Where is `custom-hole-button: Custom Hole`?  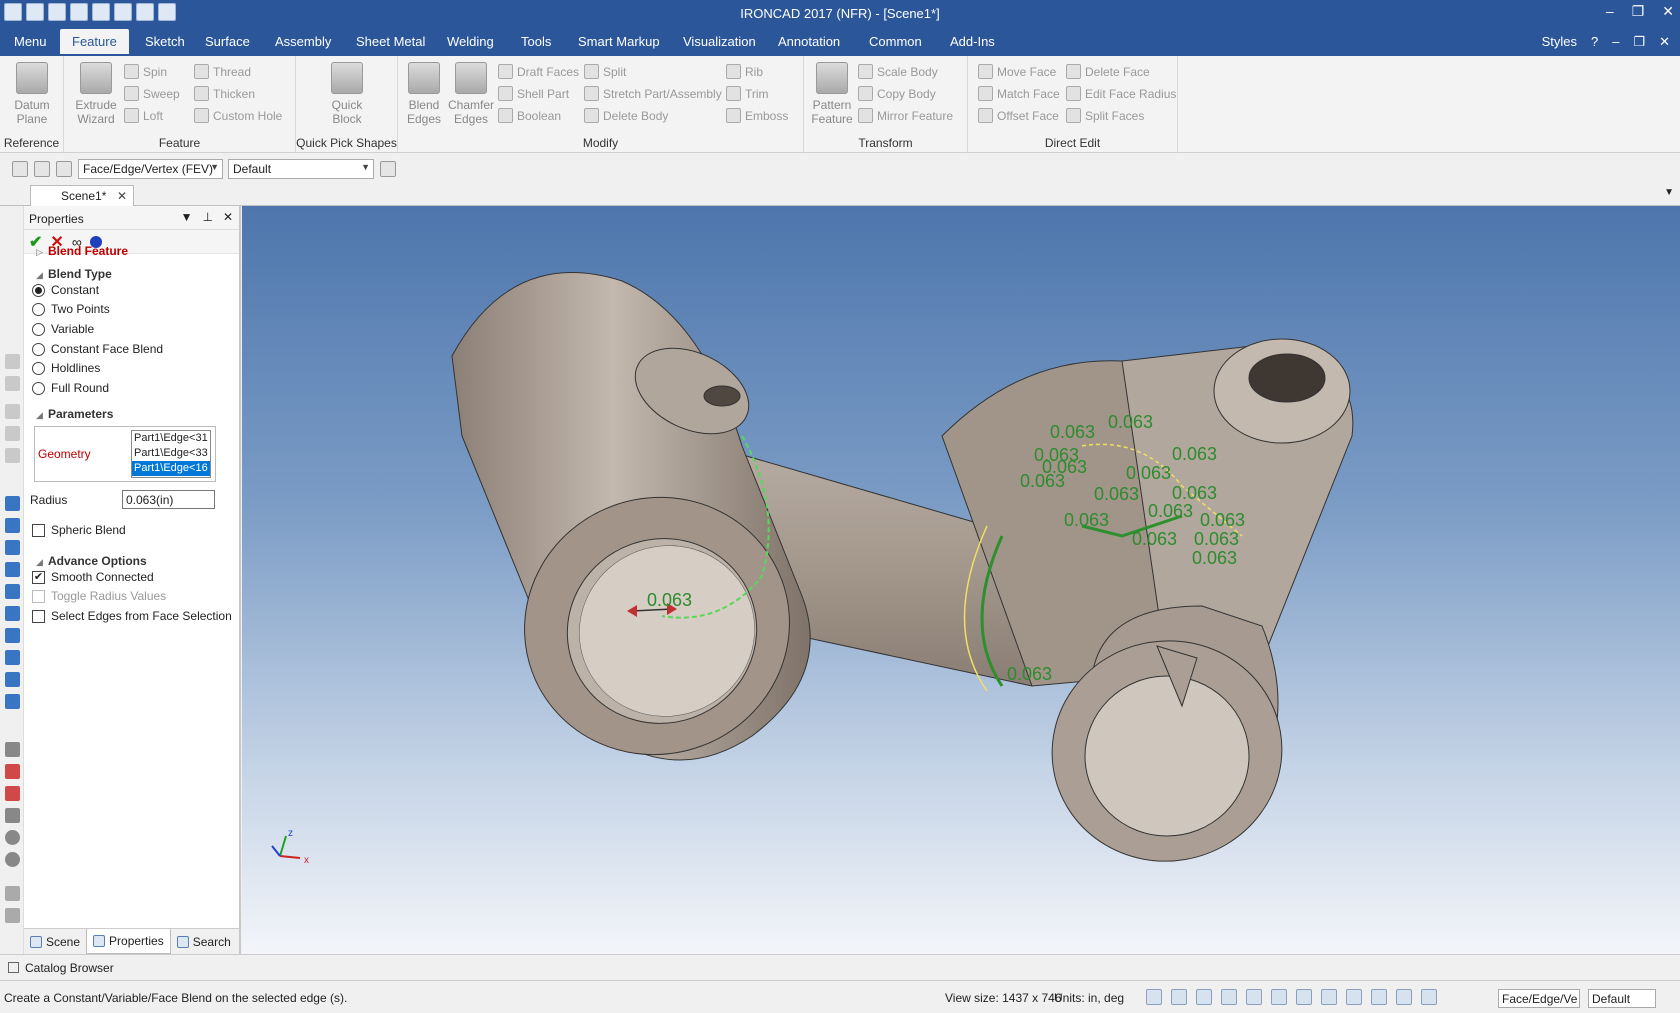
custom-hole-button: Custom Hole is located at coordinates (238, 115).